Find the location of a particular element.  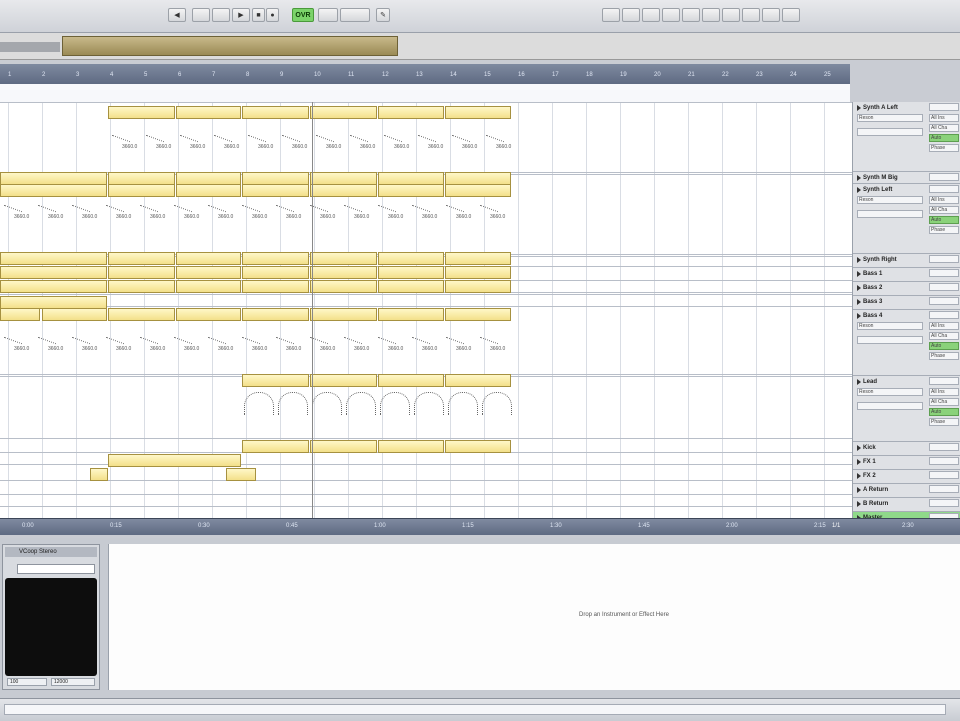

record-button: ● is located at coordinates (272, 15).